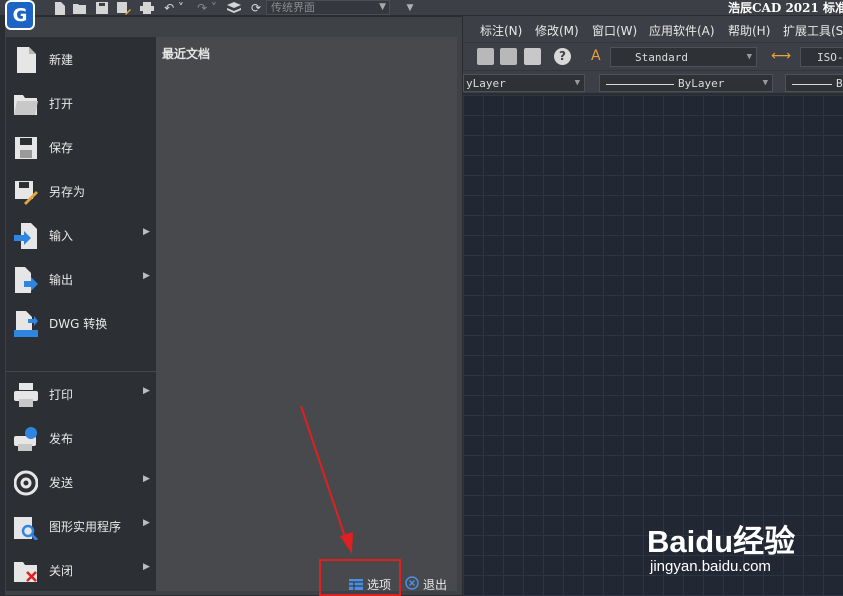 This screenshot has width=843, height=596. I want to click on watermark: Baidu经验 jingyan.baidu.com, so click(745, 549).